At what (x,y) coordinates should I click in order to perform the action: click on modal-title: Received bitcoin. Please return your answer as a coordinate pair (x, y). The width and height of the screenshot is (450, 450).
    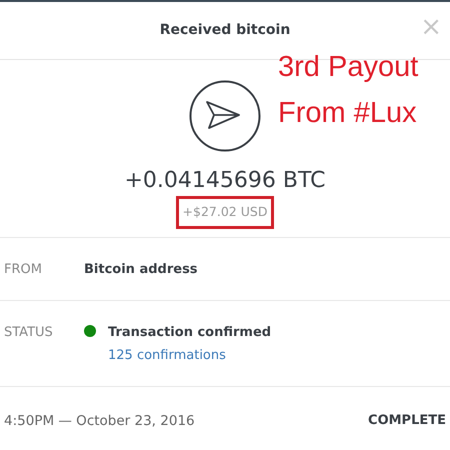
    Looking at the image, I should click on (225, 30).